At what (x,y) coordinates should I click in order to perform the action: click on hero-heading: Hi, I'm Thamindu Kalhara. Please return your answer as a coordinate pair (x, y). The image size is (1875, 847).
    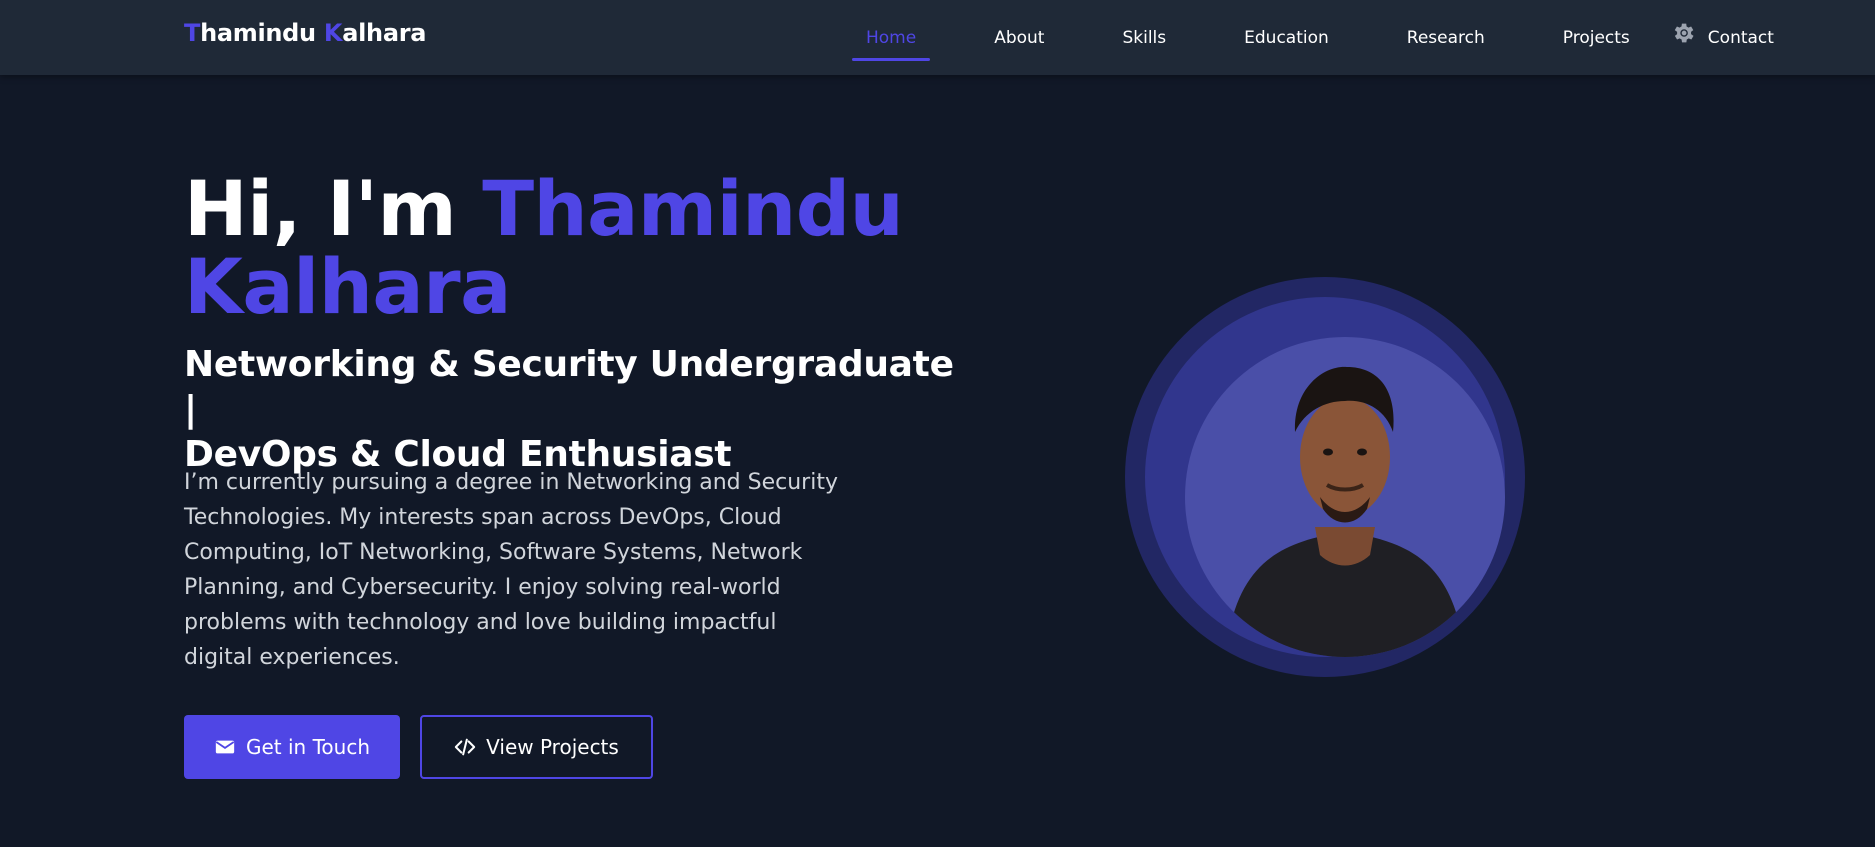
    Looking at the image, I should click on (544, 248).